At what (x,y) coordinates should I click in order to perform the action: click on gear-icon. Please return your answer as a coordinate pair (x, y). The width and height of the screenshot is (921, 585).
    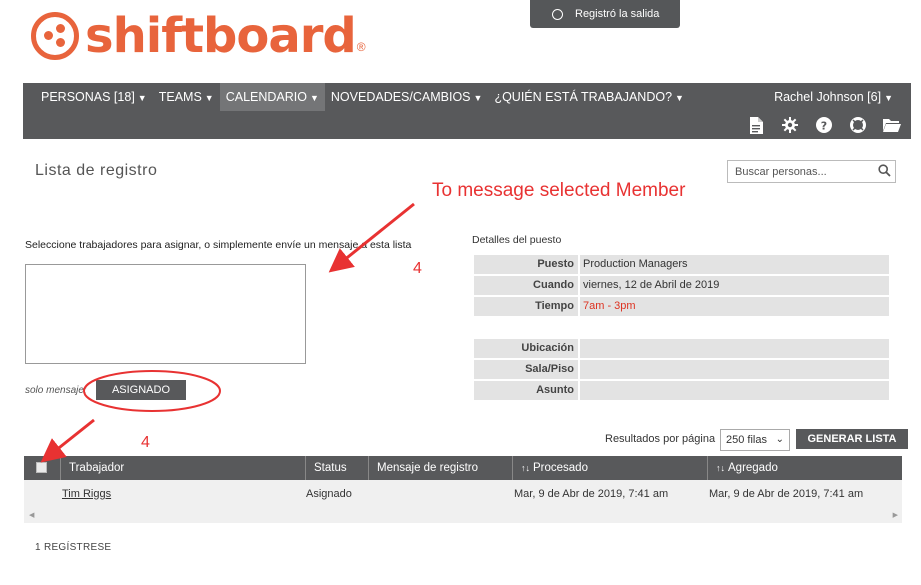
    Looking at the image, I should click on (790, 125).